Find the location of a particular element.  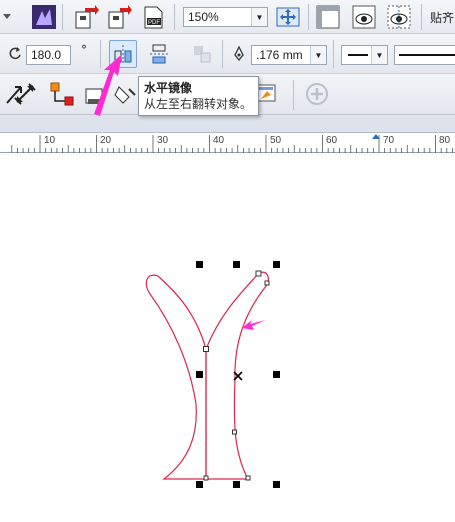

property-bar: 180.0 ° .176 mm ▼ ▼ is located at coordinates (227, 54).